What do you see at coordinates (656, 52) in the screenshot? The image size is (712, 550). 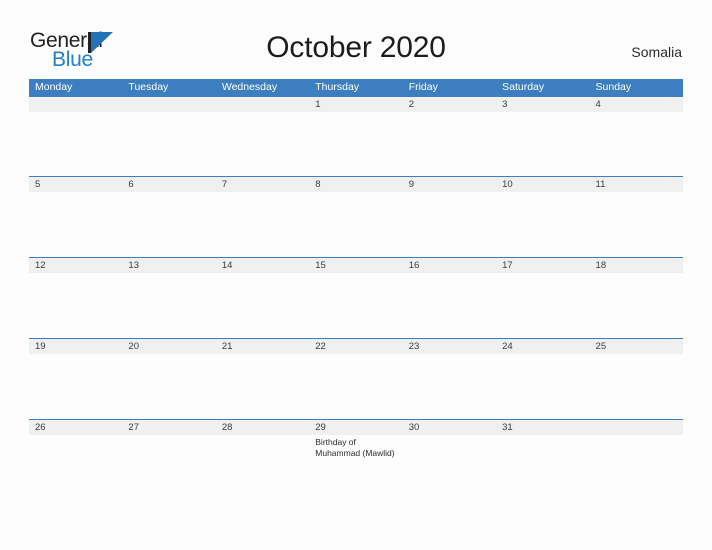 I see `region-label: Somalia` at bounding box center [656, 52].